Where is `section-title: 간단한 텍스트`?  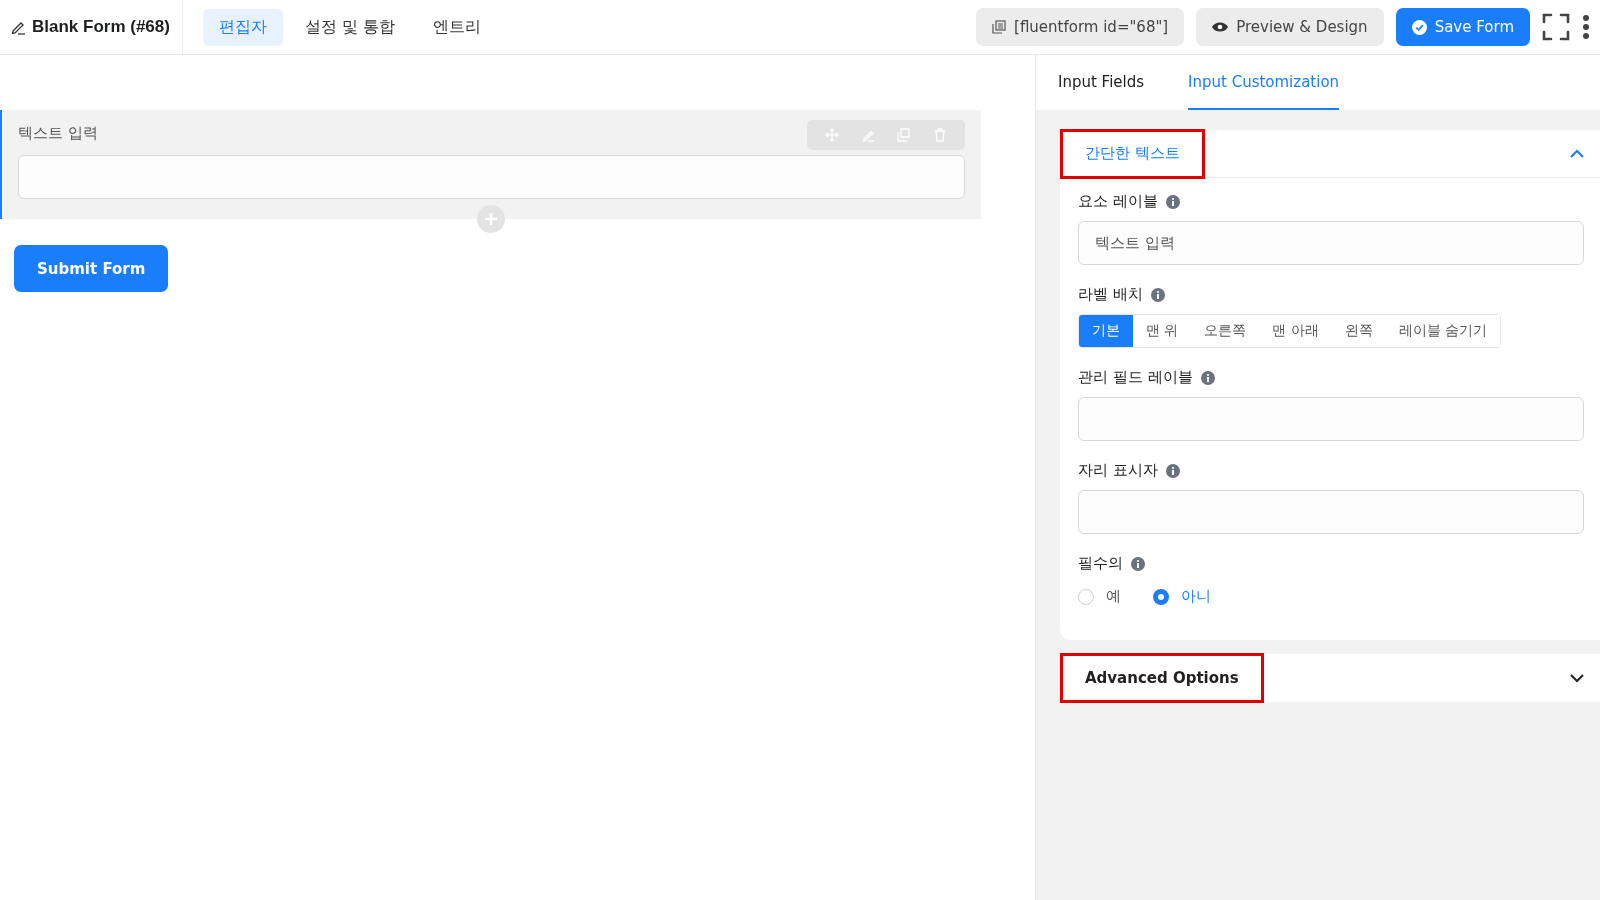
section-title: 간단한 텍스트 is located at coordinates (1132, 153).